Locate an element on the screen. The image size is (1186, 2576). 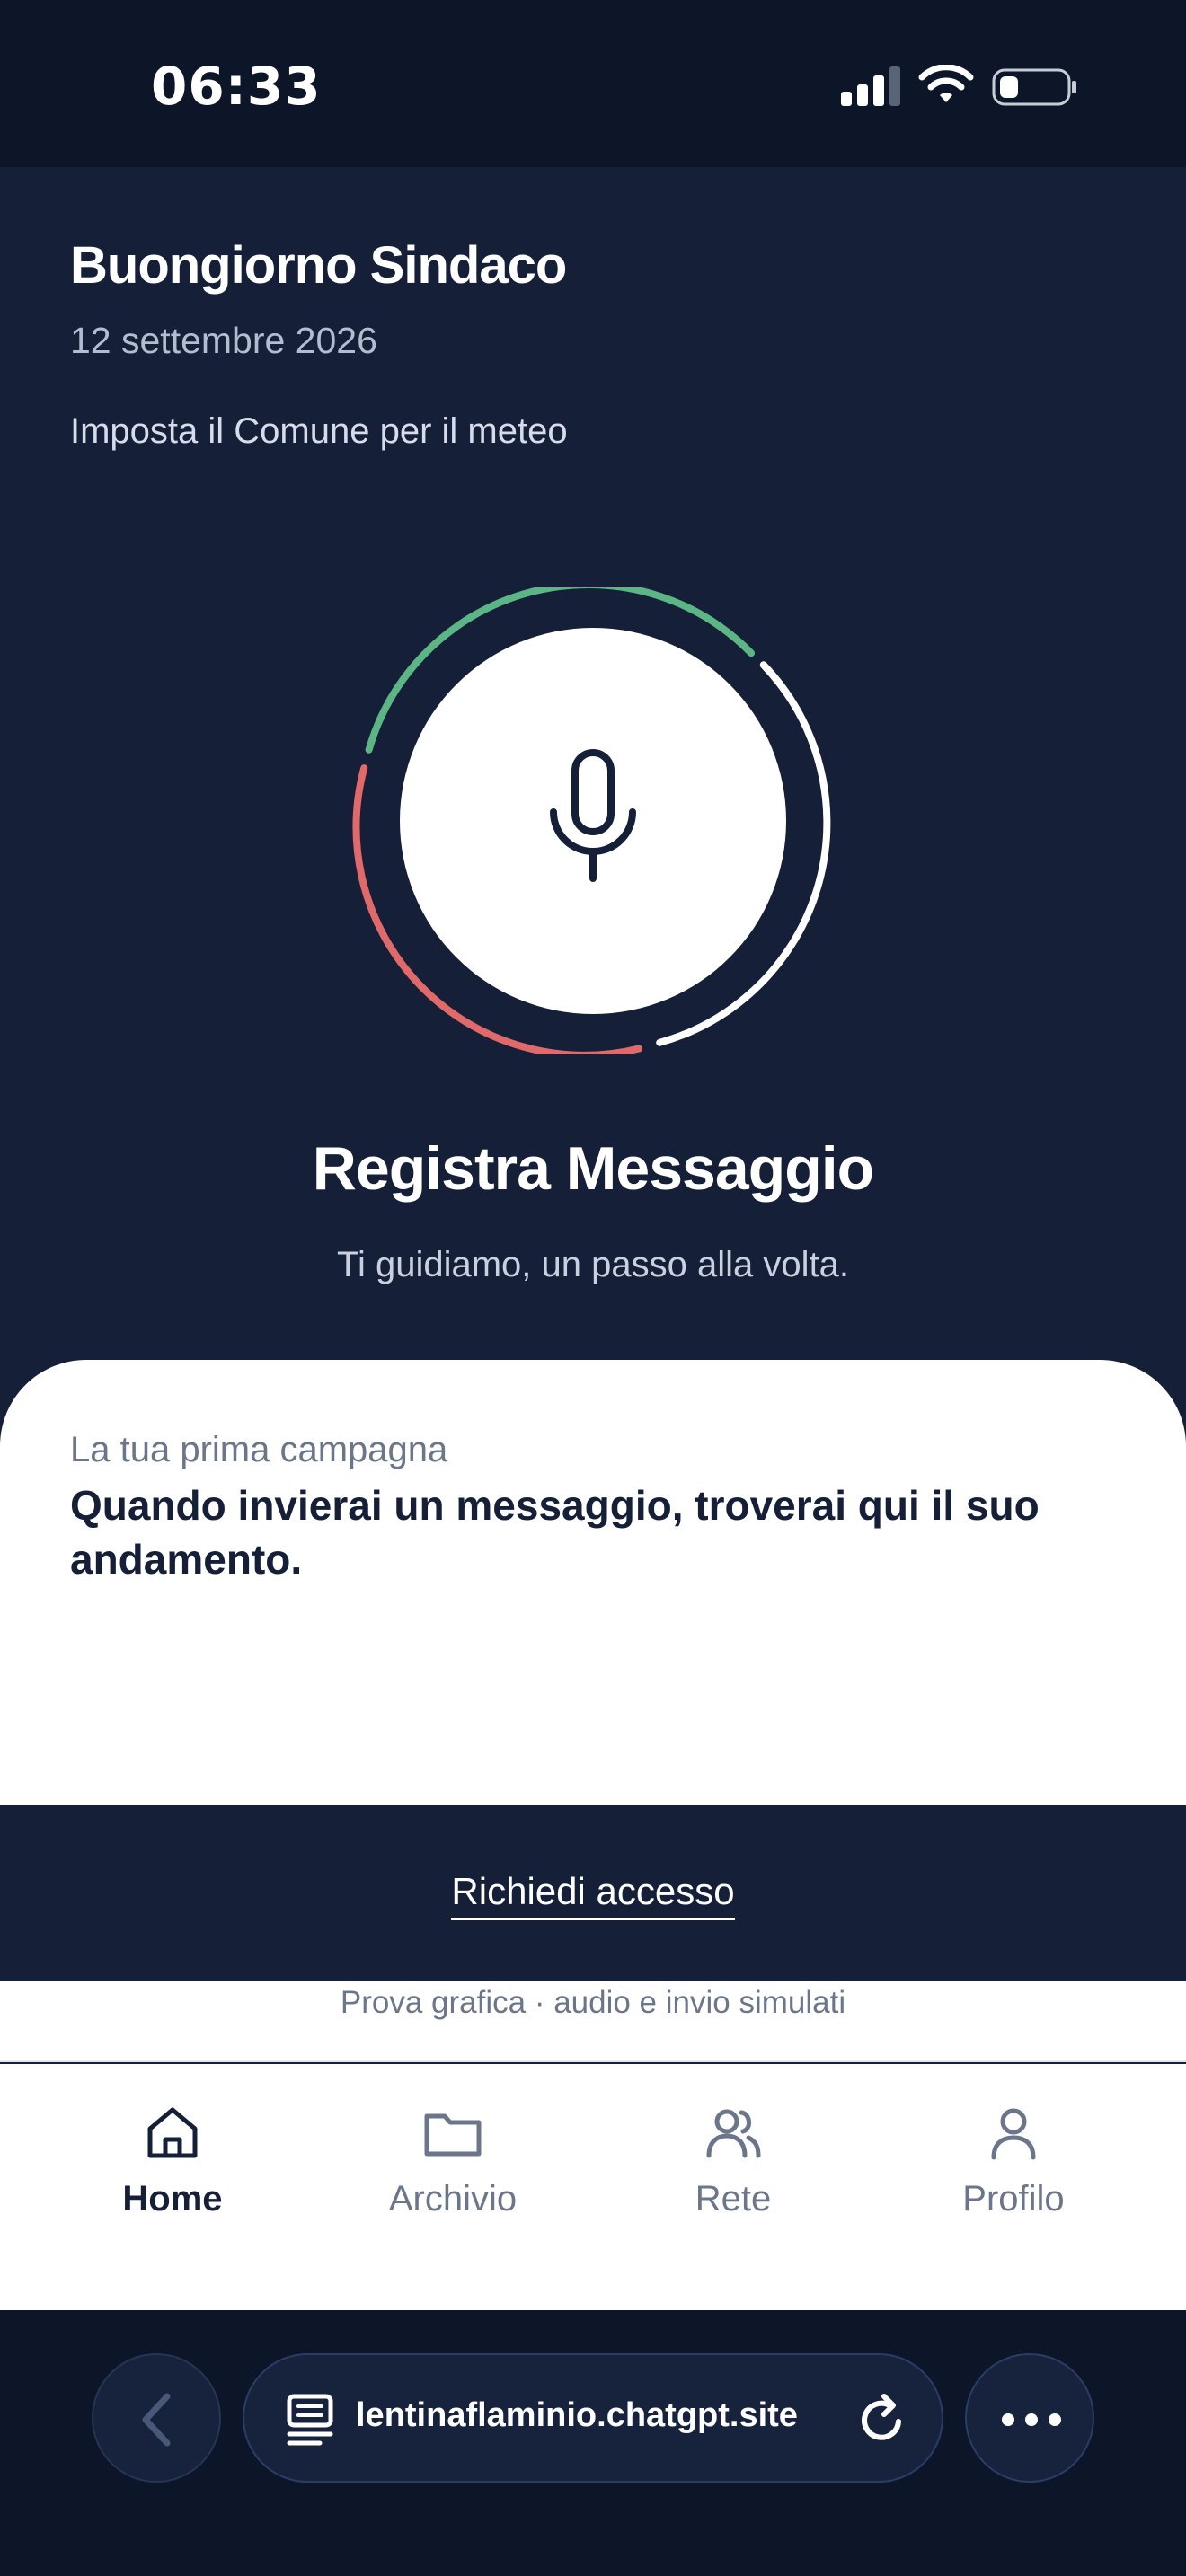
tab-home-label: Home is located at coordinates (172, 2199).